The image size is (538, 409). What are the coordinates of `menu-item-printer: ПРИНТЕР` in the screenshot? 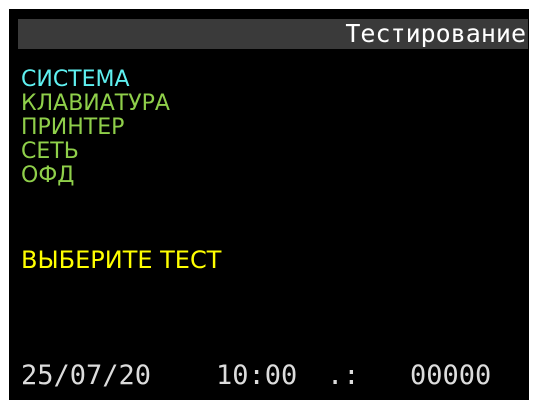 It's located at (95, 128).